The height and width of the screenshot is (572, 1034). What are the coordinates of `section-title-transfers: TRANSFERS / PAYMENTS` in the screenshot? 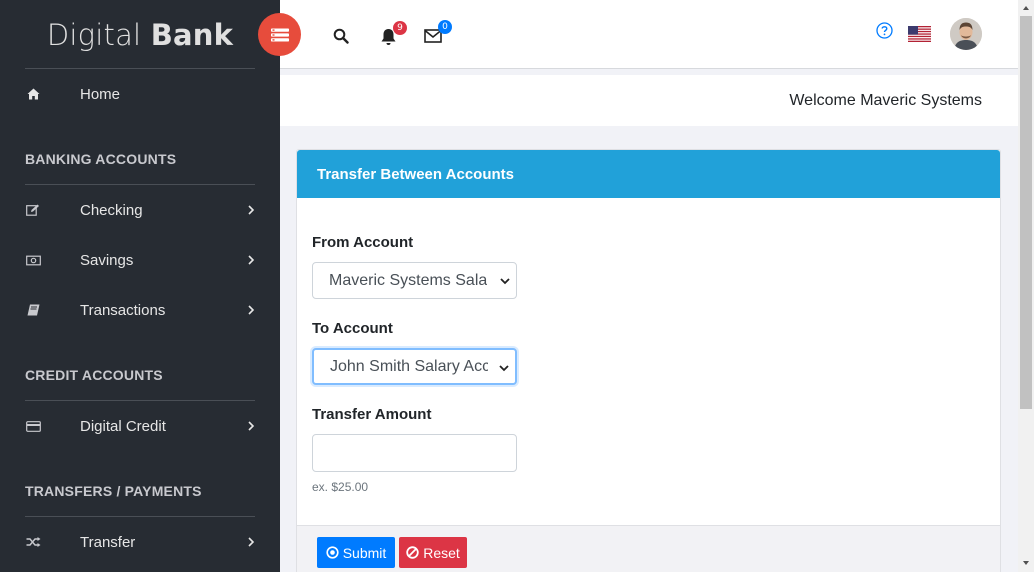 It's located at (113, 491).